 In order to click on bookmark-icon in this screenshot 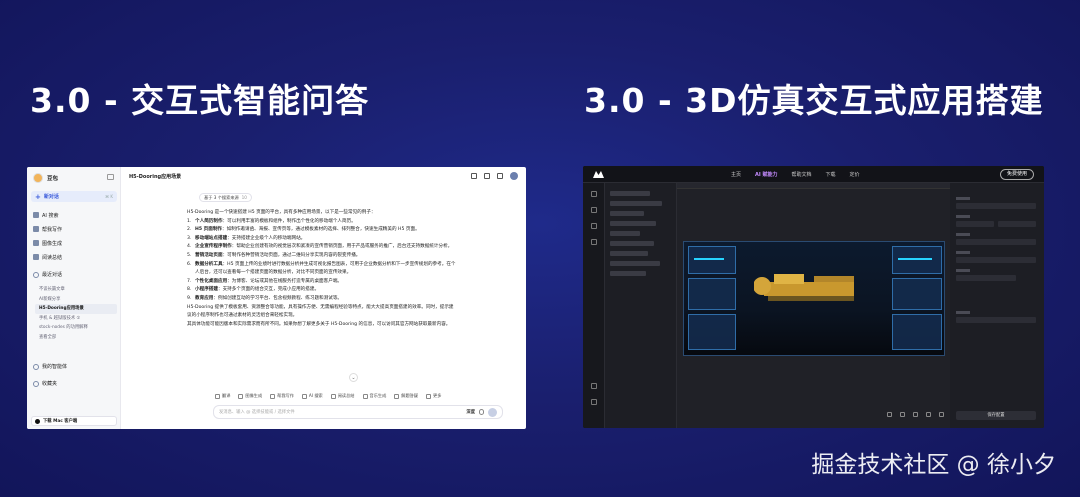, I will do `click(36, 383)`.